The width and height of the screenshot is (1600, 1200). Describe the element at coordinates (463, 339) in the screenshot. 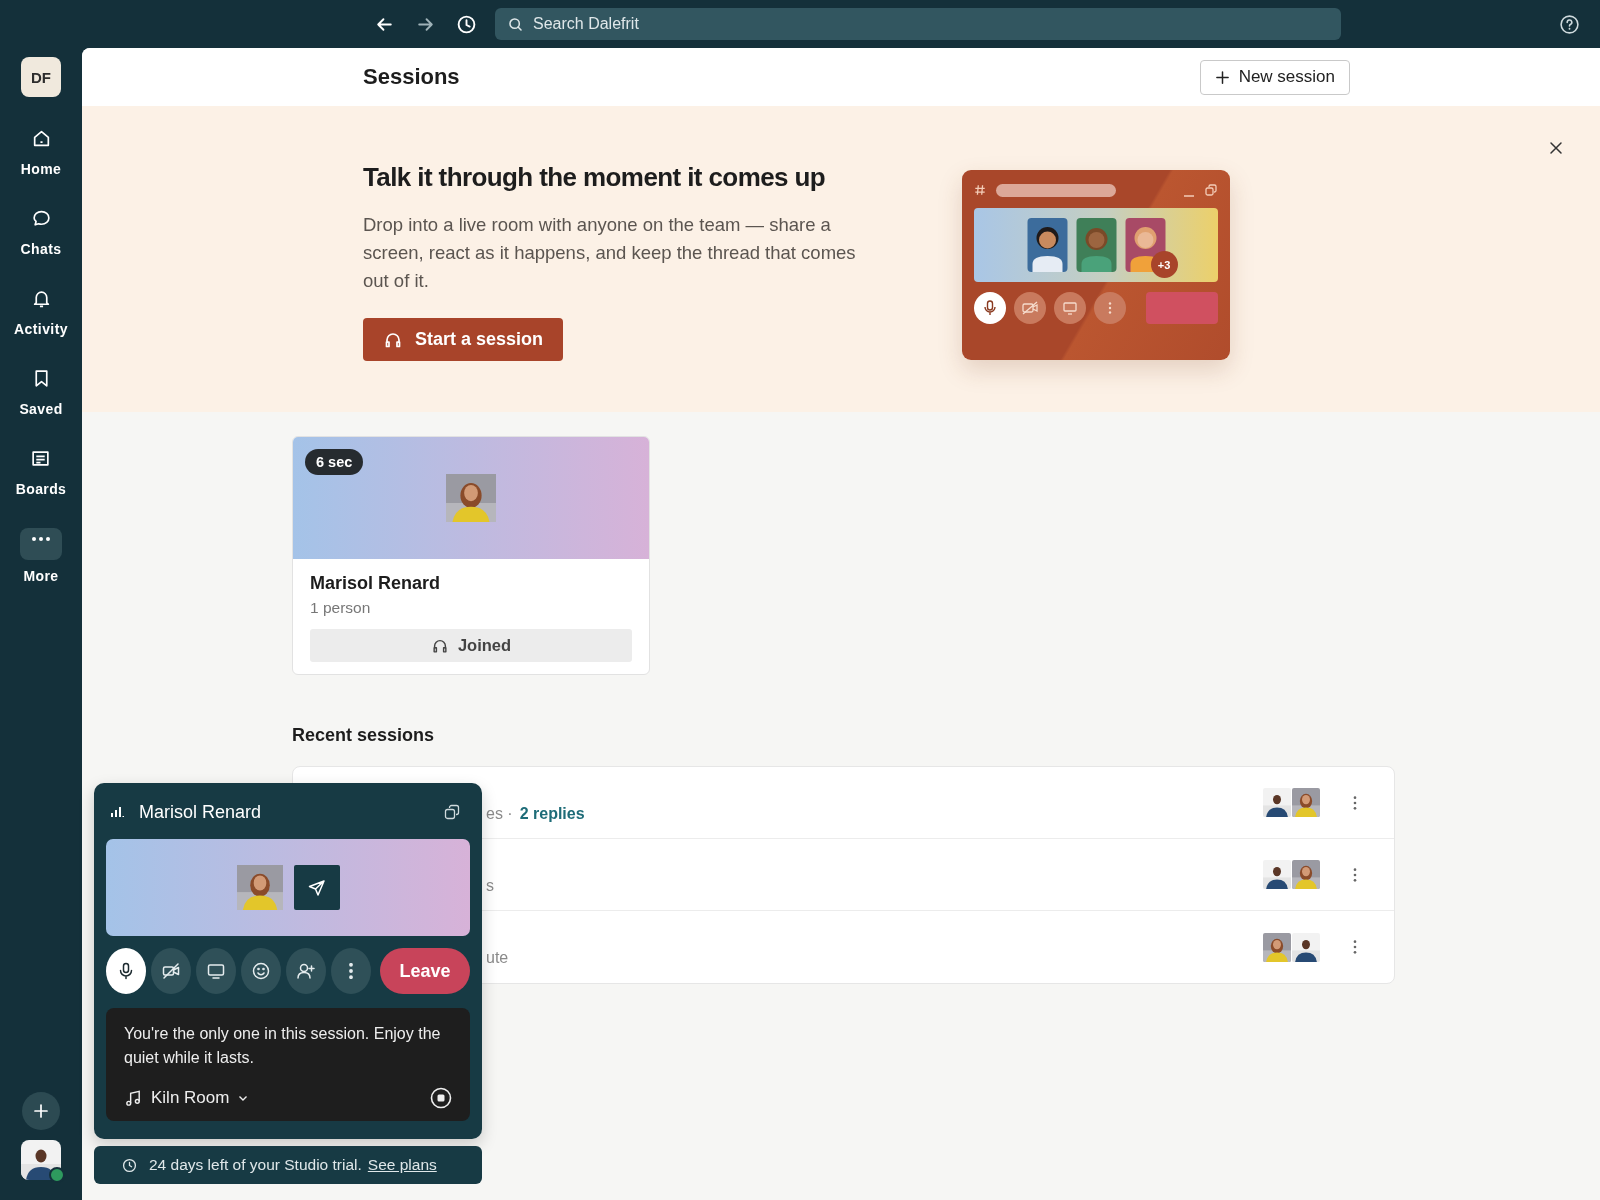

I see `start-session-button: Start a session` at that location.